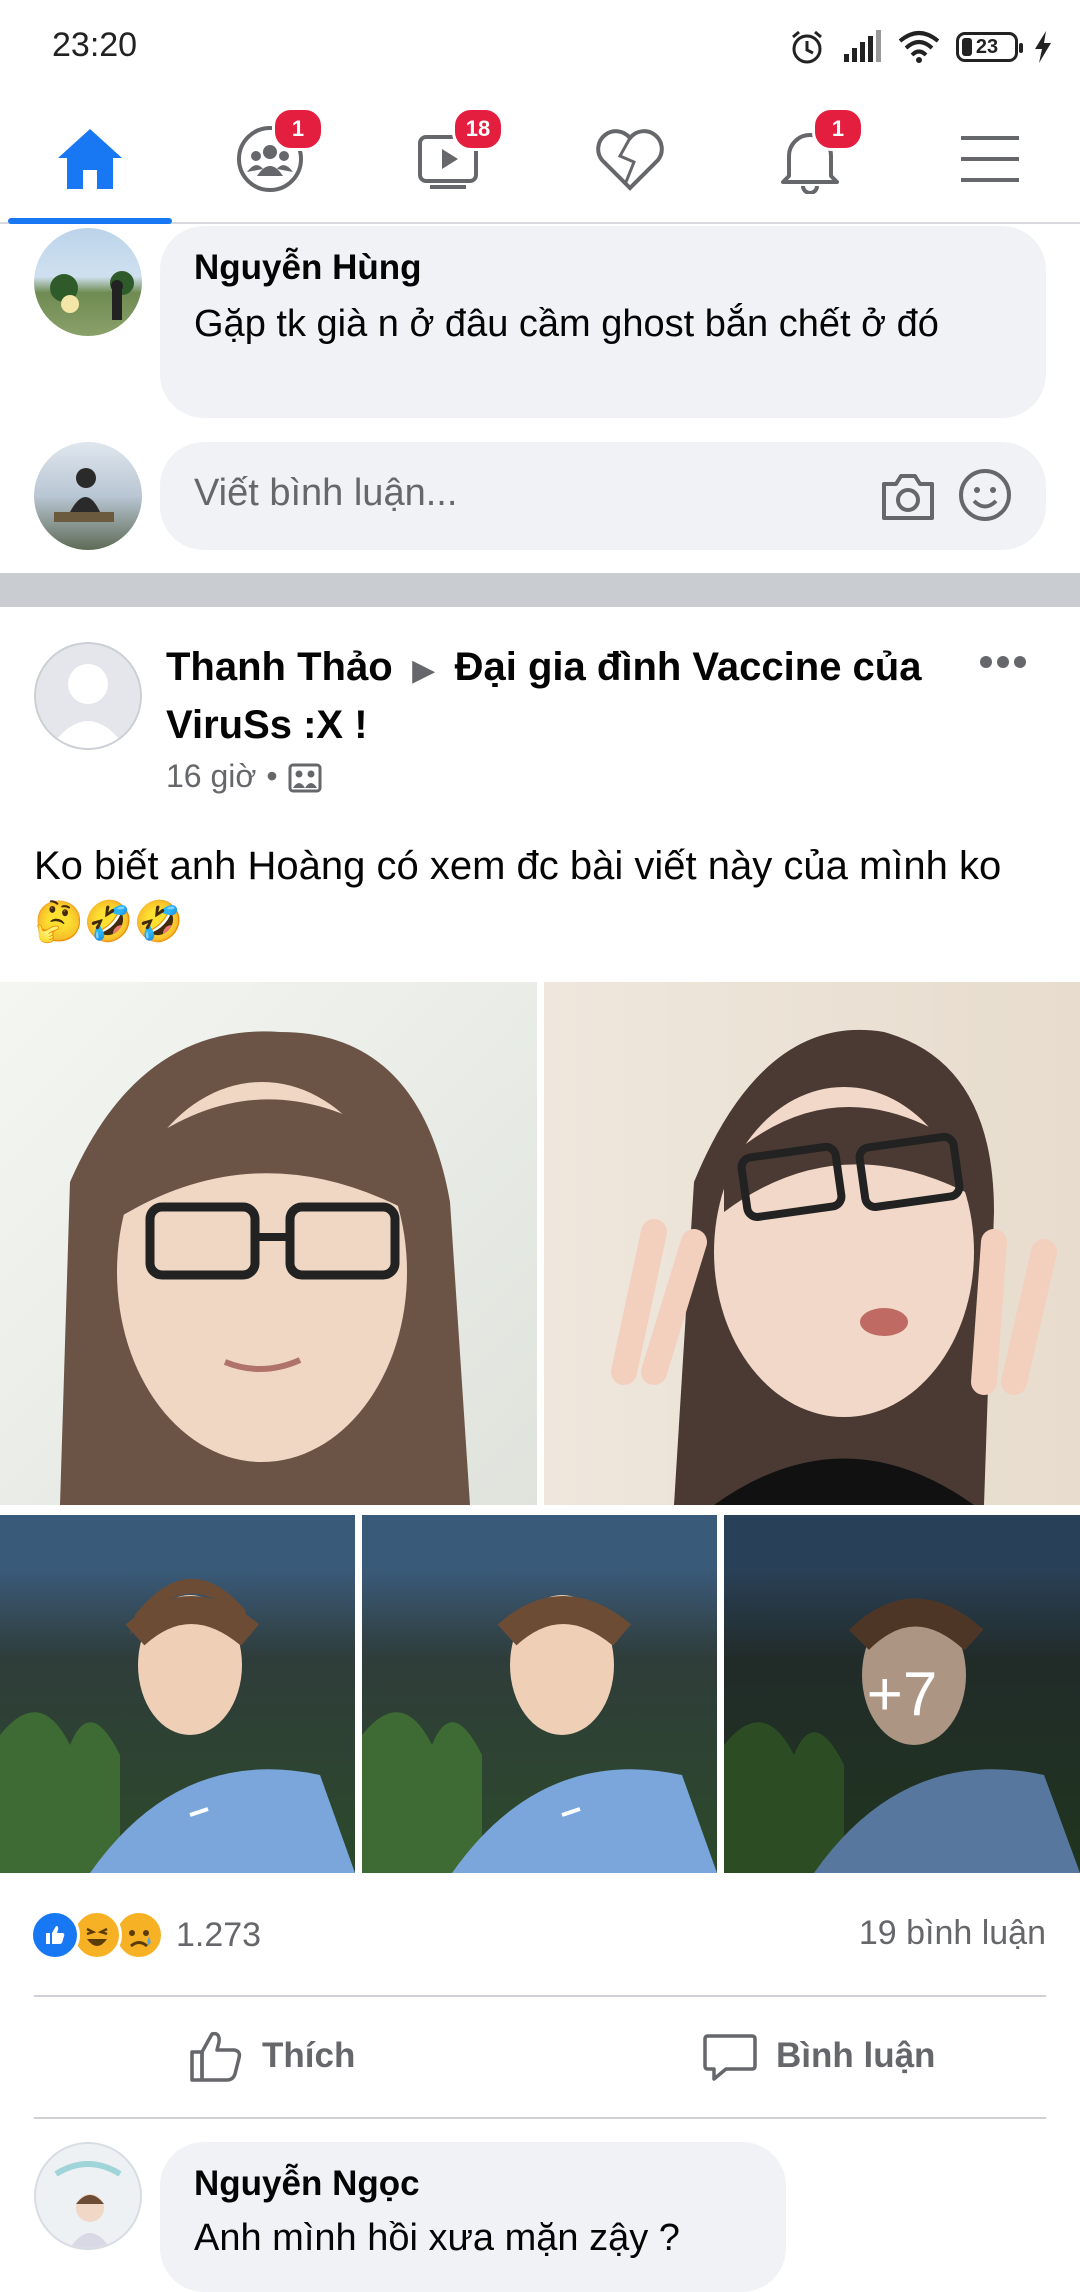  Describe the element at coordinates (279, 667) in the screenshot. I see `post-author-name: Thanh Thảo` at that location.